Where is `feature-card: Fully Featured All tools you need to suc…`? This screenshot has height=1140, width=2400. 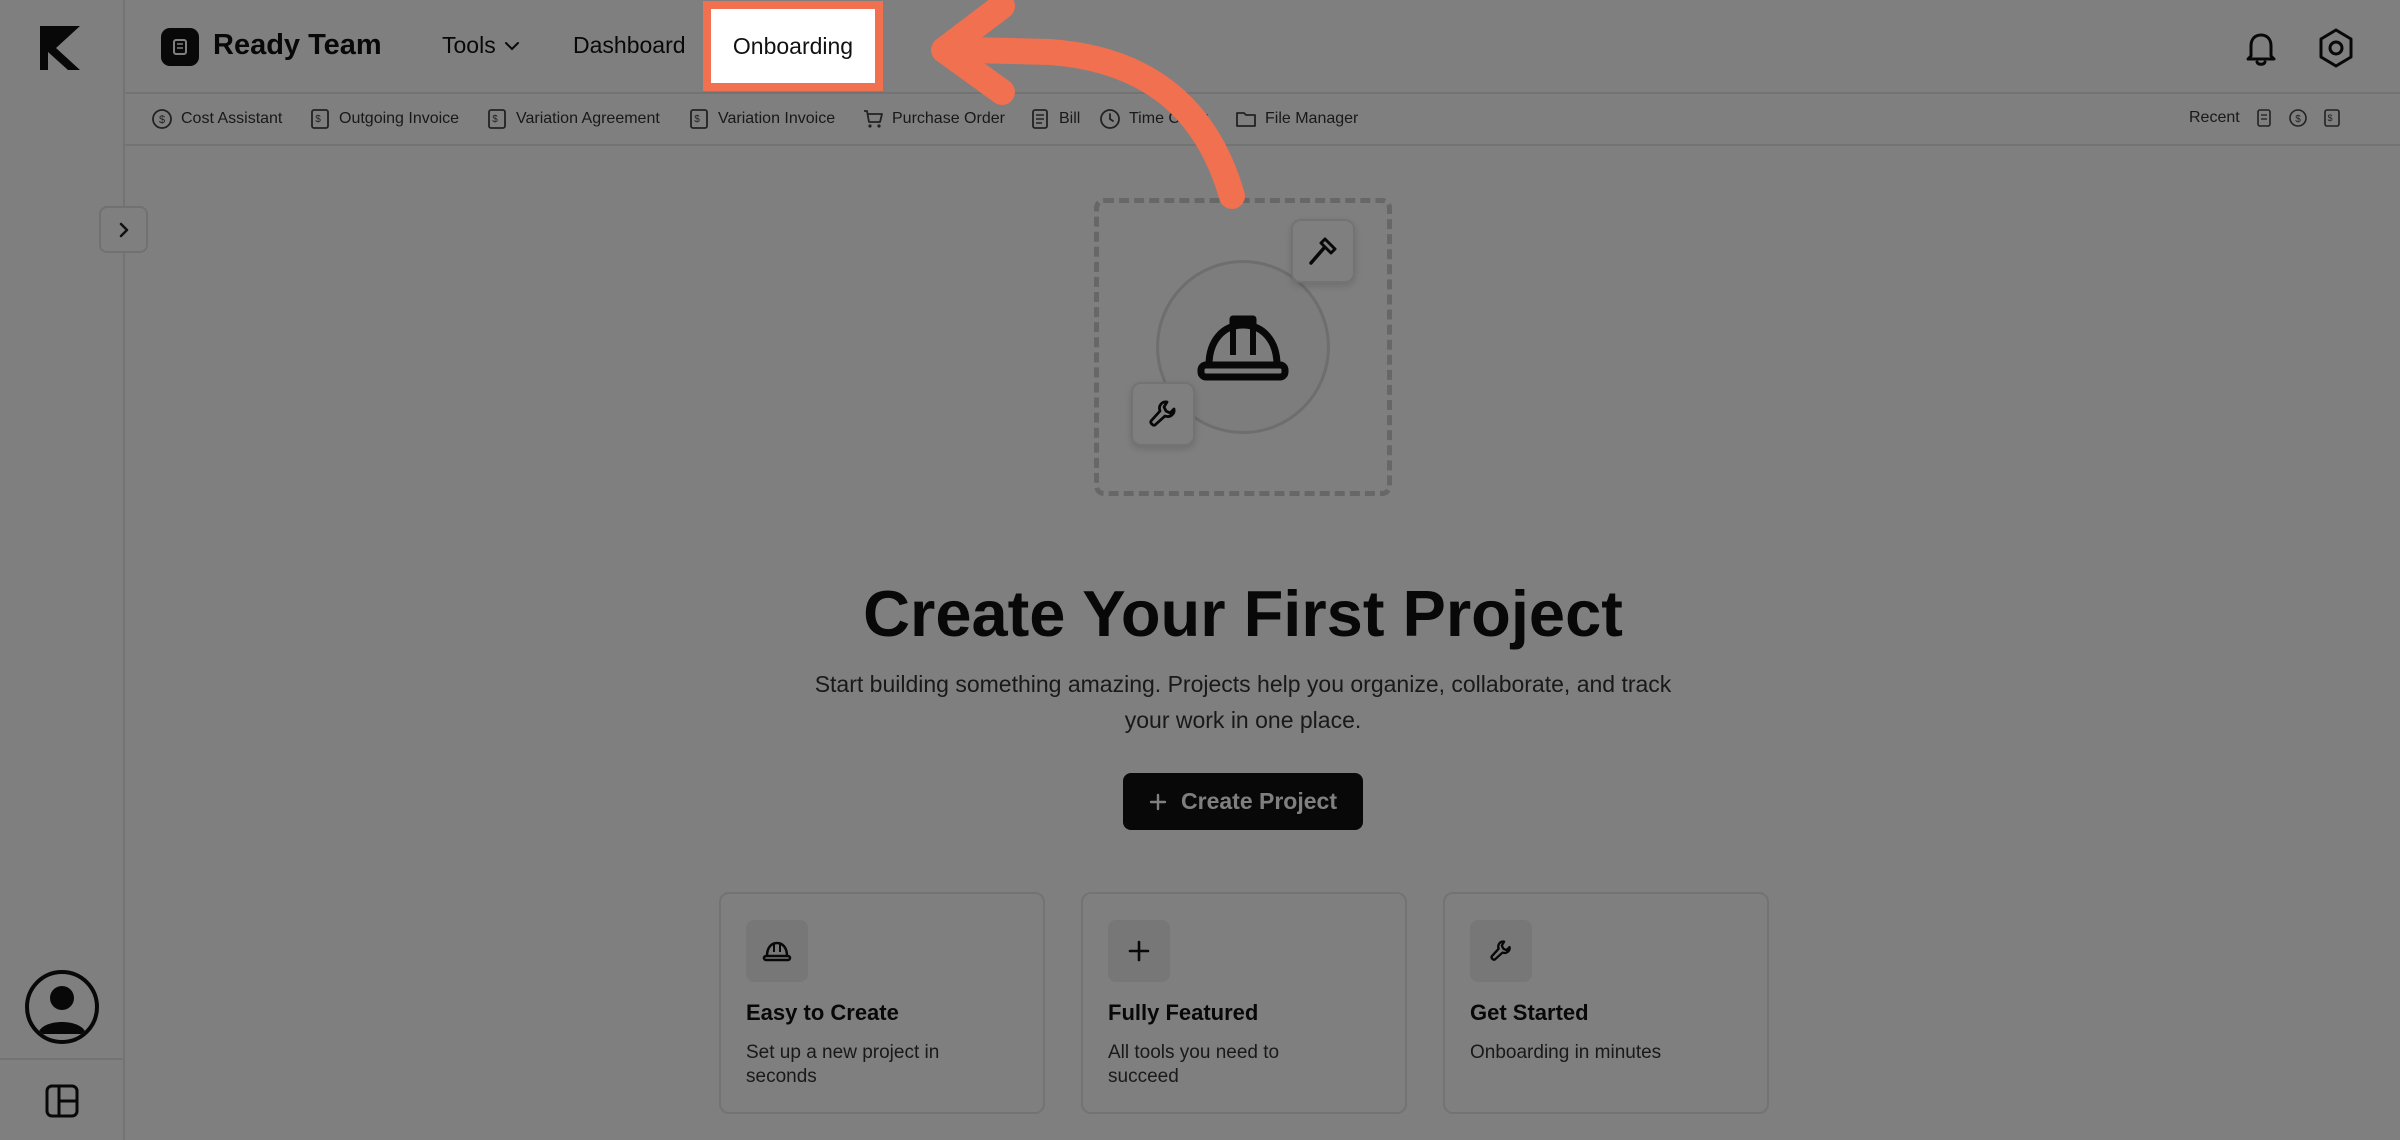
feature-card: Fully Featured All tools you need to suc… is located at coordinates (1244, 1003).